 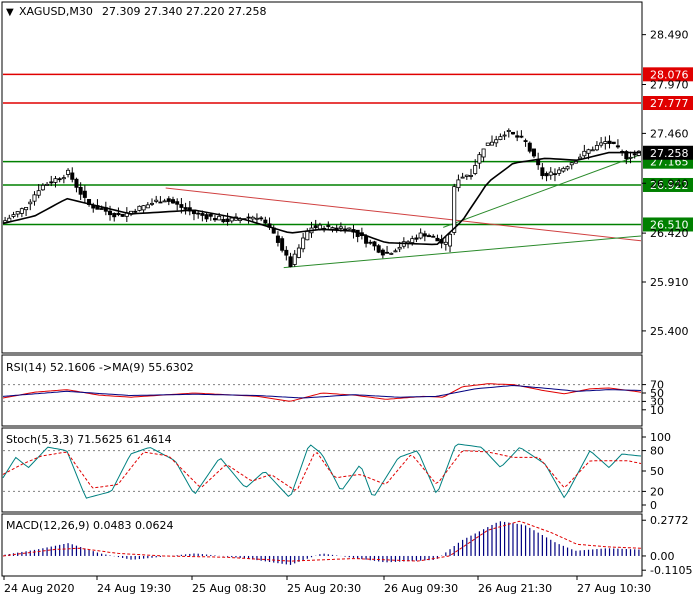 What do you see at coordinates (669, 153) in the screenshot?
I see `last-price-label: 27.258` at bounding box center [669, 153].